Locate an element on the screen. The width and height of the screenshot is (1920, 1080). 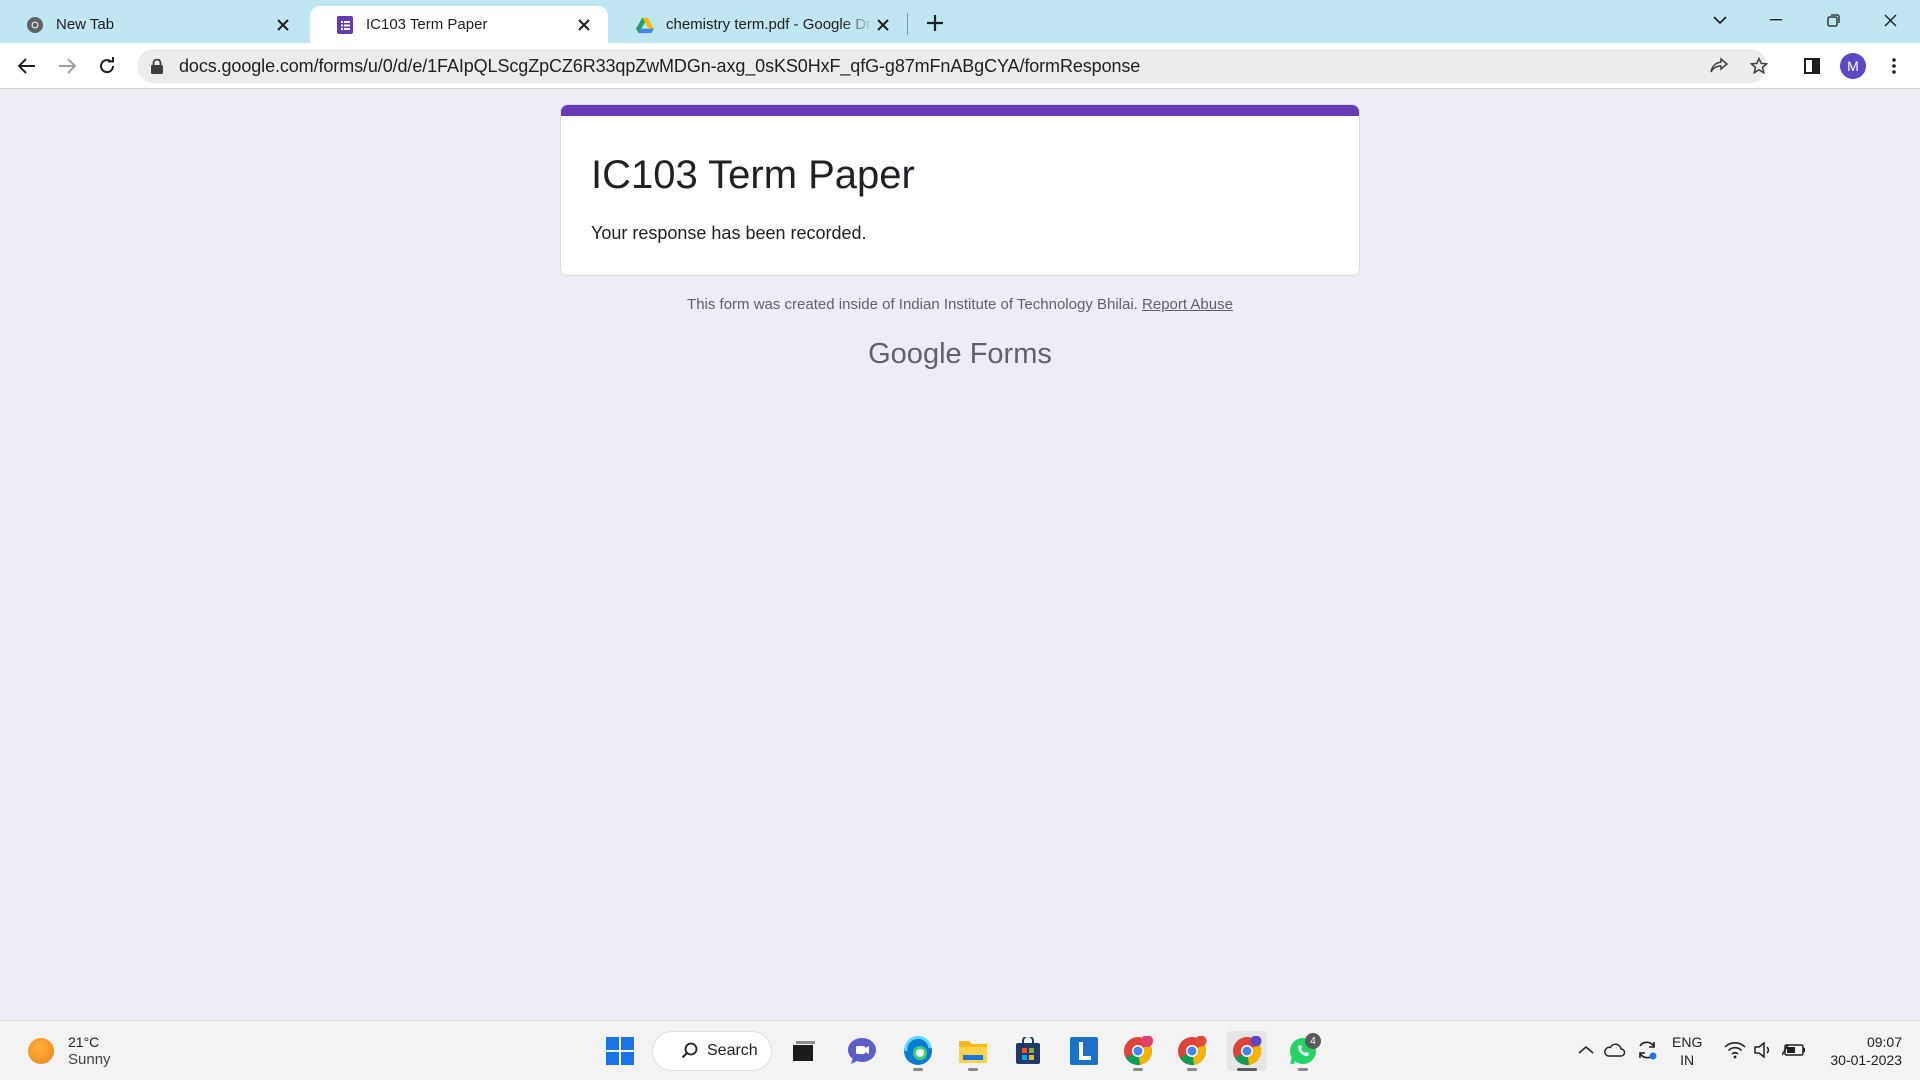
plus-icon is located at coordinates (935, 23).